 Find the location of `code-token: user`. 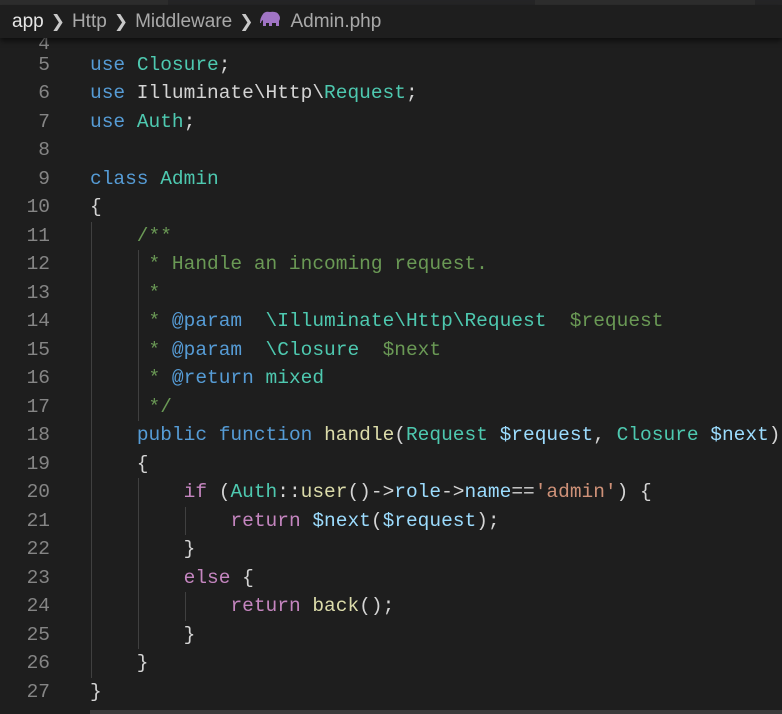

code-token: user is located at coordinates (324, 492).